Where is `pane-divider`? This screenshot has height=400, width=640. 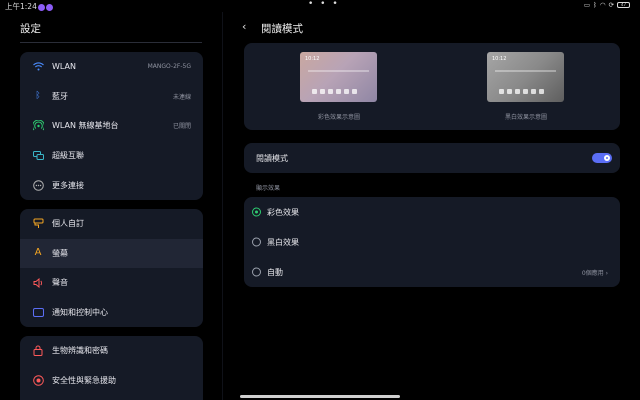 pane-divider is located at coordinates (222, 206).